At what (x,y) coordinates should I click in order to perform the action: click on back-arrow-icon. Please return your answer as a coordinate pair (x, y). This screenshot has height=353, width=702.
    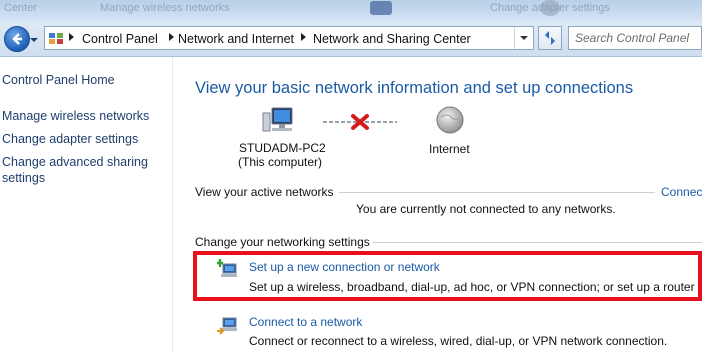
    Looking at the image, I should click on (17, 39).